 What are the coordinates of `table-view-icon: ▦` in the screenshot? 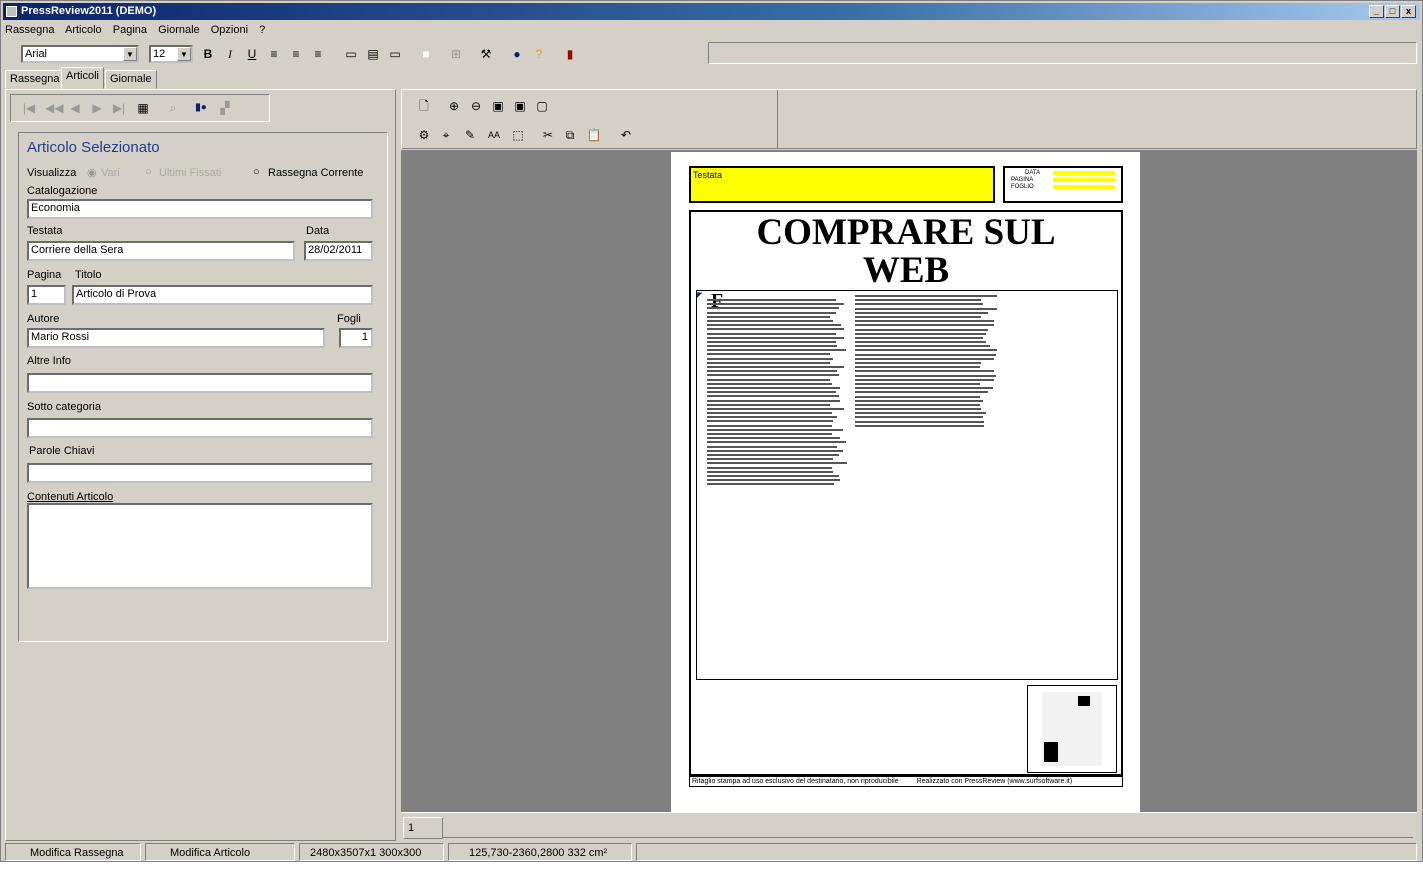 It's located at (143, 108).